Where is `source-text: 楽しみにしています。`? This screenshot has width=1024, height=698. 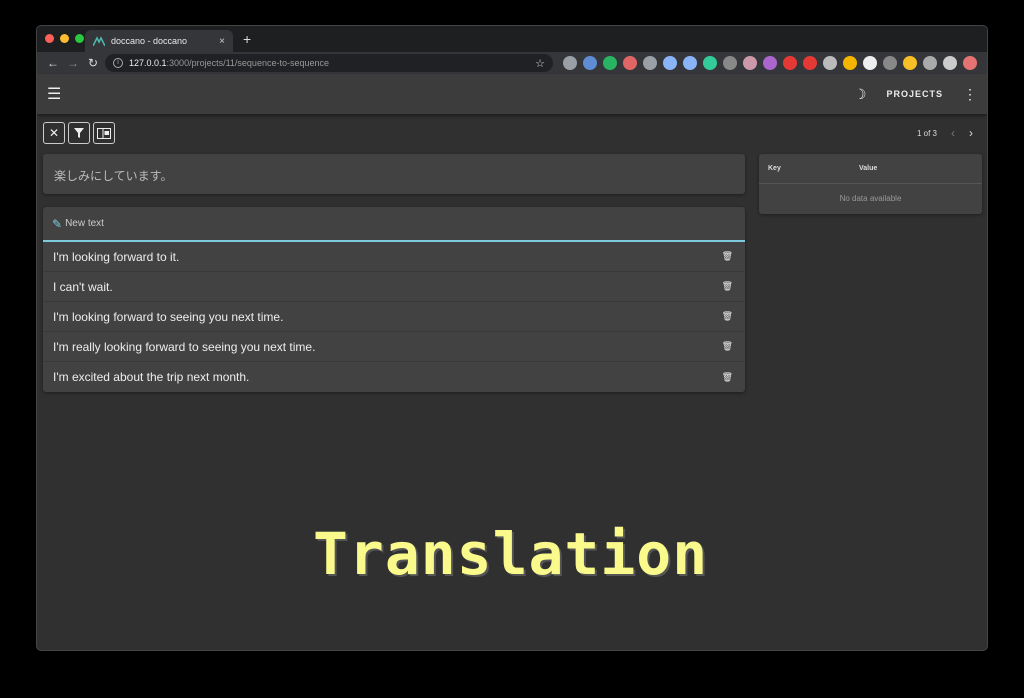
source-text: 楽しみにしています。 is located at coordinates (113, 176).